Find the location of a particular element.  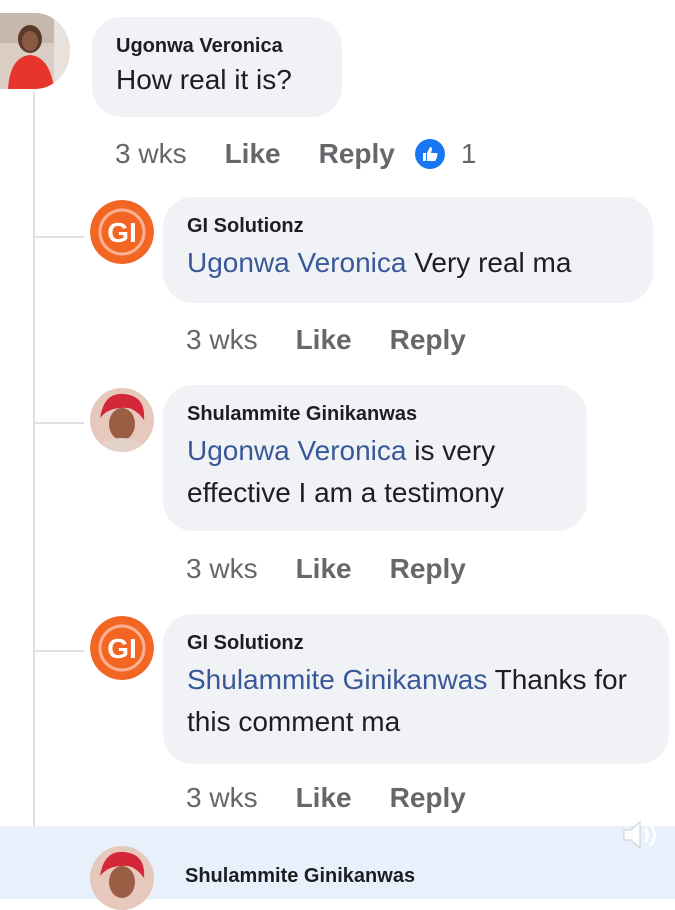

comment-bubble: Ugonwa Veronica How real it is? is located at coordinates (217, 67).